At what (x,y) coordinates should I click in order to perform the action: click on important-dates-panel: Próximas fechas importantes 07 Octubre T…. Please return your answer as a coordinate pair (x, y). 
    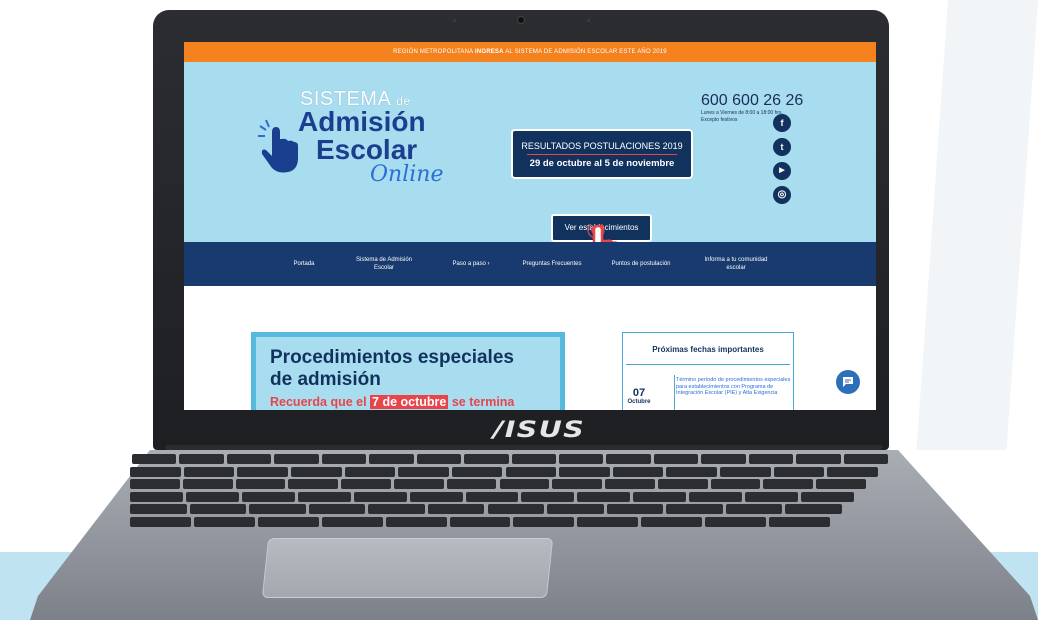
    Looking at the image, I should click on (708, 371).